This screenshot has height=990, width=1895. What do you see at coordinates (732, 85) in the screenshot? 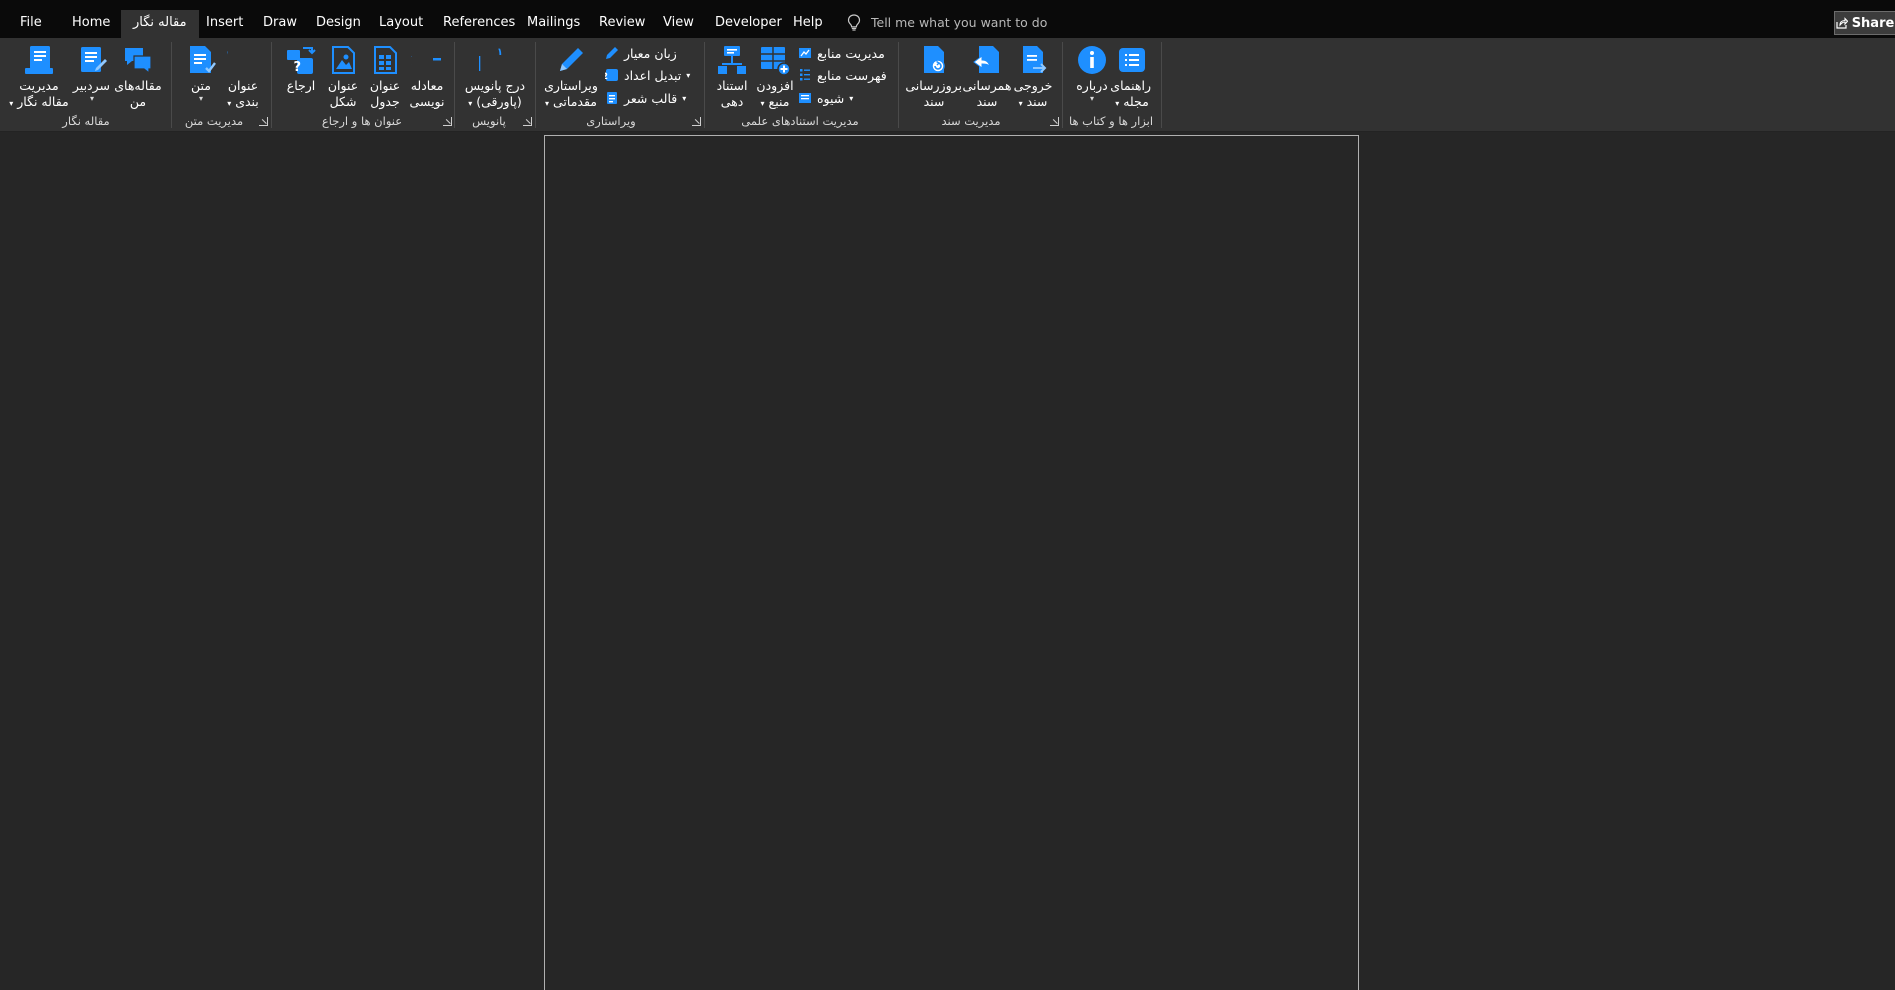
I see `cite-line1: استناد` at bounding box center [732, 85].